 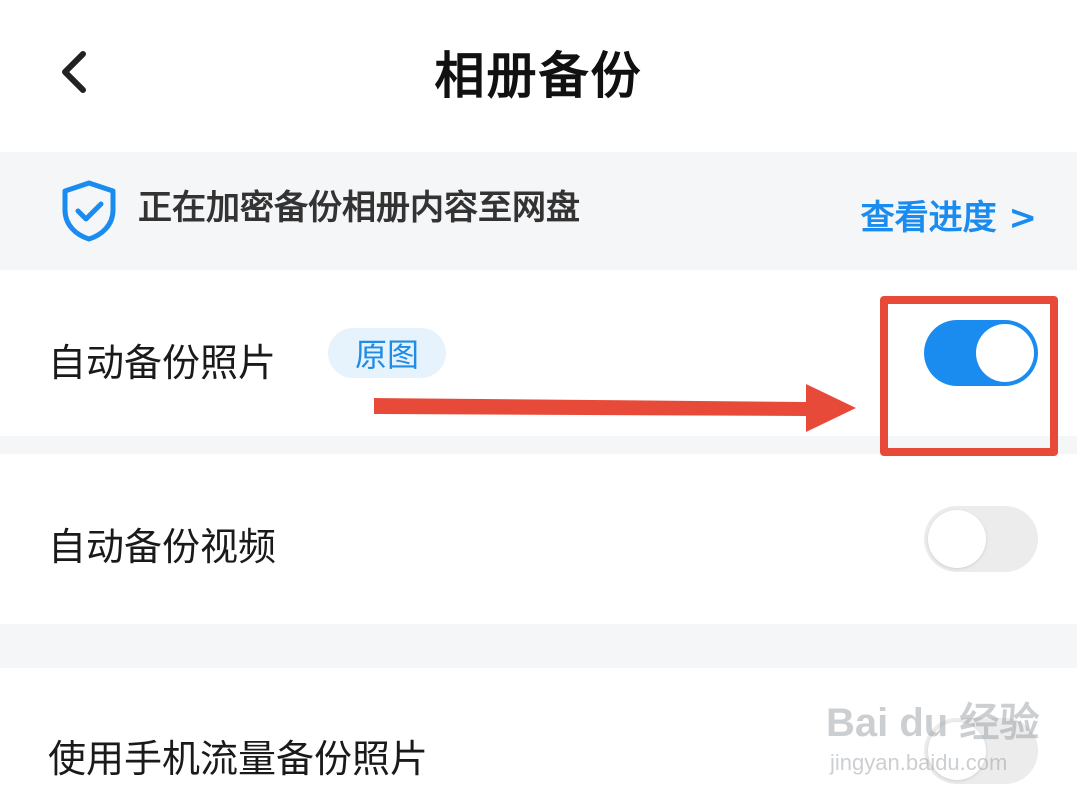 I want to click on annotation-arrow-icon, so click(x=615, y=408).